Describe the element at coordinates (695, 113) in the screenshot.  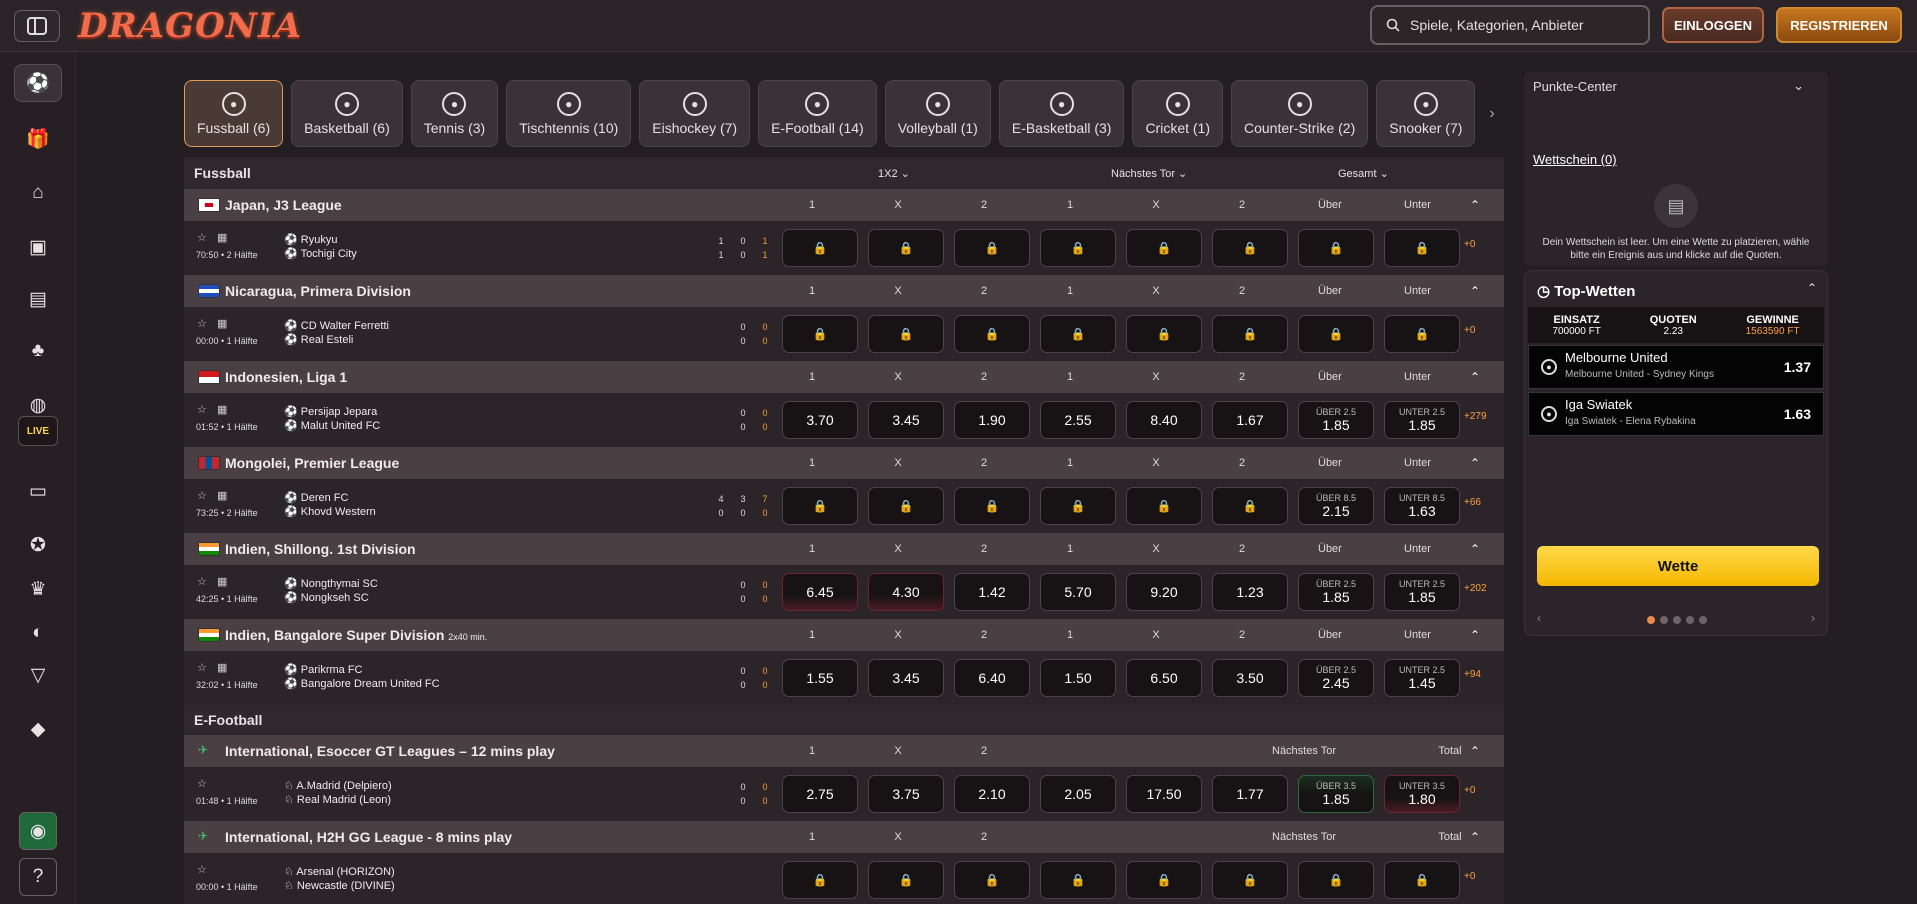
I see `tab-ice-hockey: ● Eishockey (7)` at that location.